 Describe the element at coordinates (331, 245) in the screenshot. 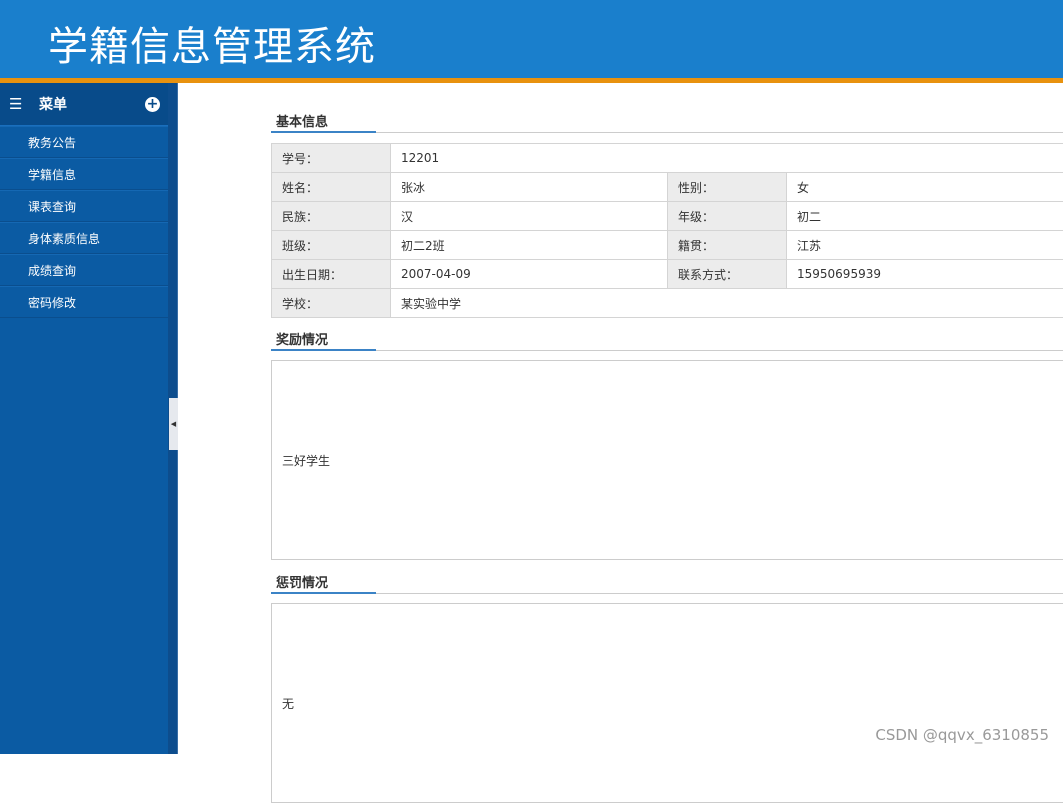

I see `field-label: 班级：` at that location.